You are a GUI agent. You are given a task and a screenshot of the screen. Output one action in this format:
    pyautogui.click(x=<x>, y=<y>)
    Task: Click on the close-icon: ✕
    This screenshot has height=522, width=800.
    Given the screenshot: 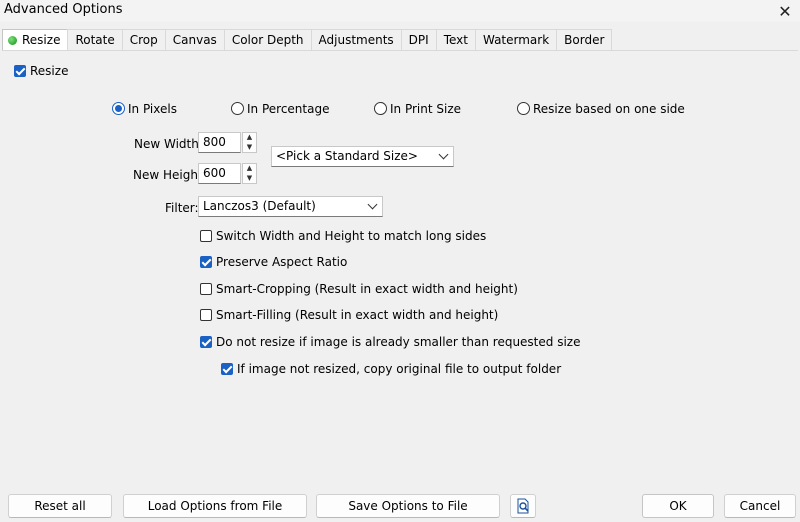 What is the action you would take?
    pyautogui.click(x=785, y=11)
    